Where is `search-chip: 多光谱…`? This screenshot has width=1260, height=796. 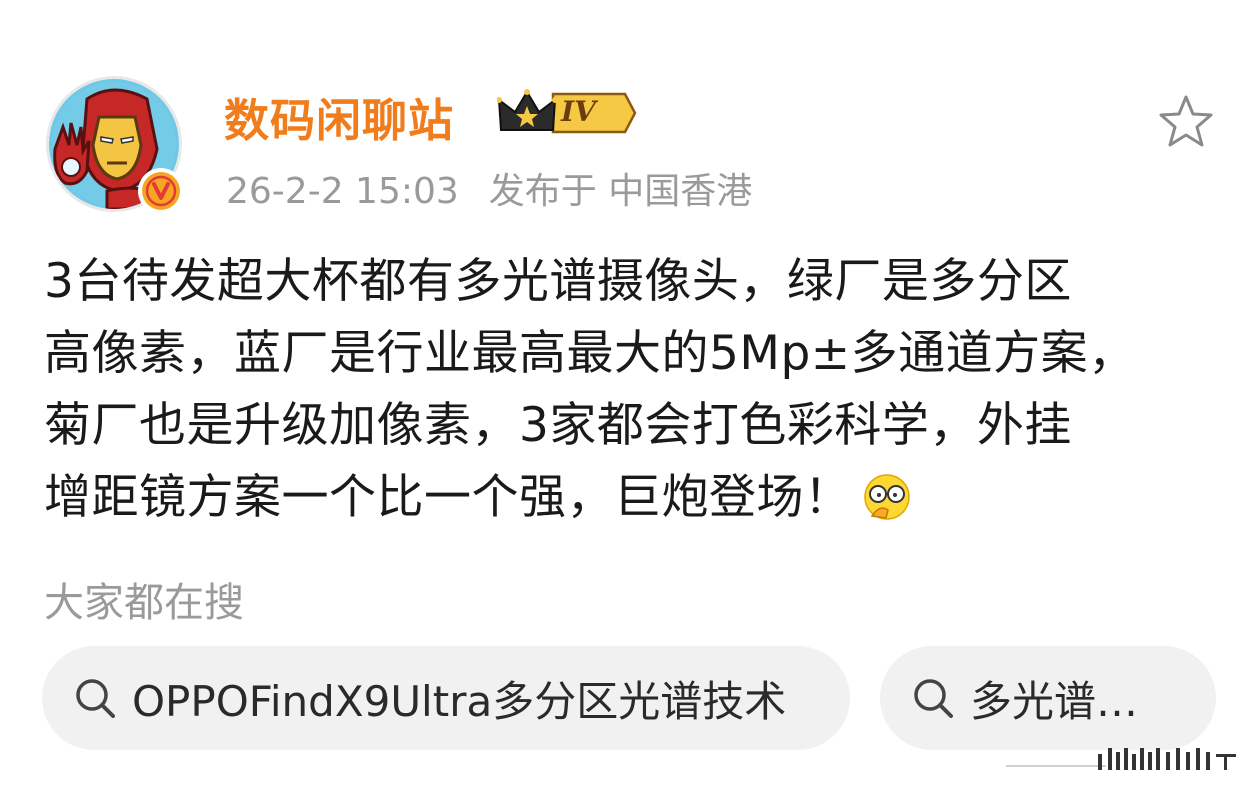
search-chip: 多光谱… is located at coordinates (1048, 698).